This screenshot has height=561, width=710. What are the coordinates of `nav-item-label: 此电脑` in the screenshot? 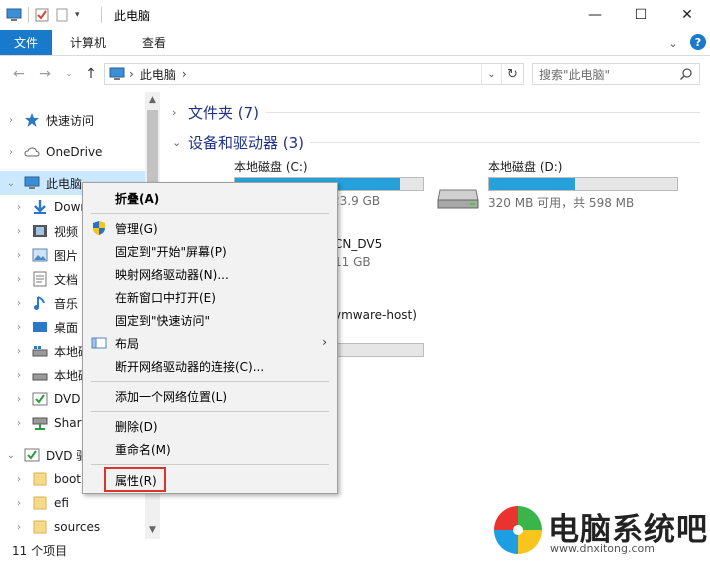 It's located at (64, 183).